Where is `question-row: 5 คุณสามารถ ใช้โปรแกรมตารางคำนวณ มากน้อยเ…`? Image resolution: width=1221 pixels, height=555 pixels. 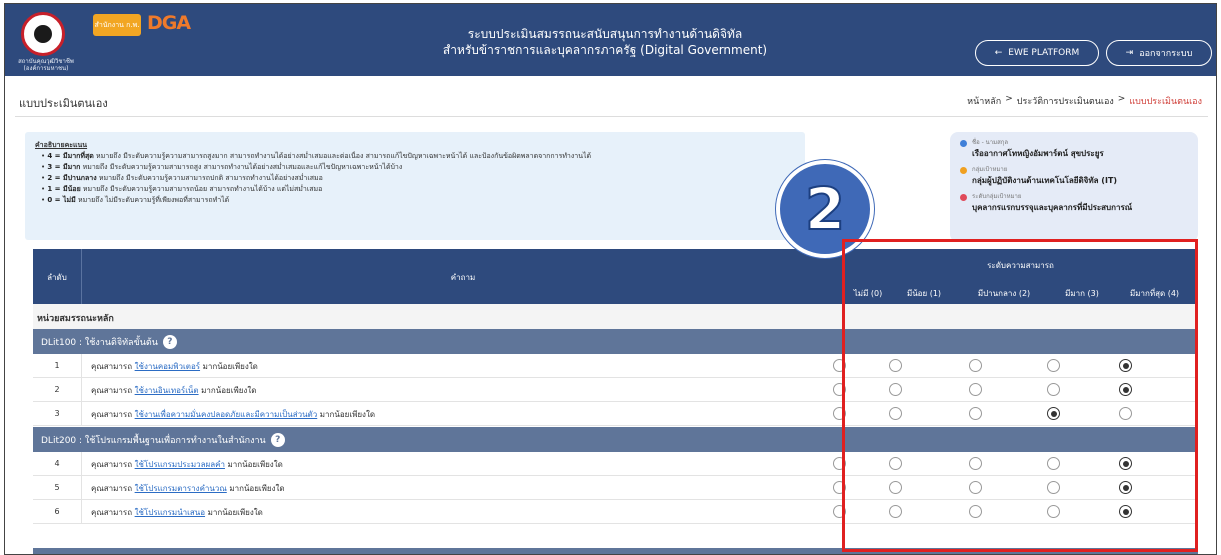
question-row: 5 คุณสามารถ ใช้โปรแกรมตารางคำนวณ มากน้อยเ… is located at coordinates (615, 488).